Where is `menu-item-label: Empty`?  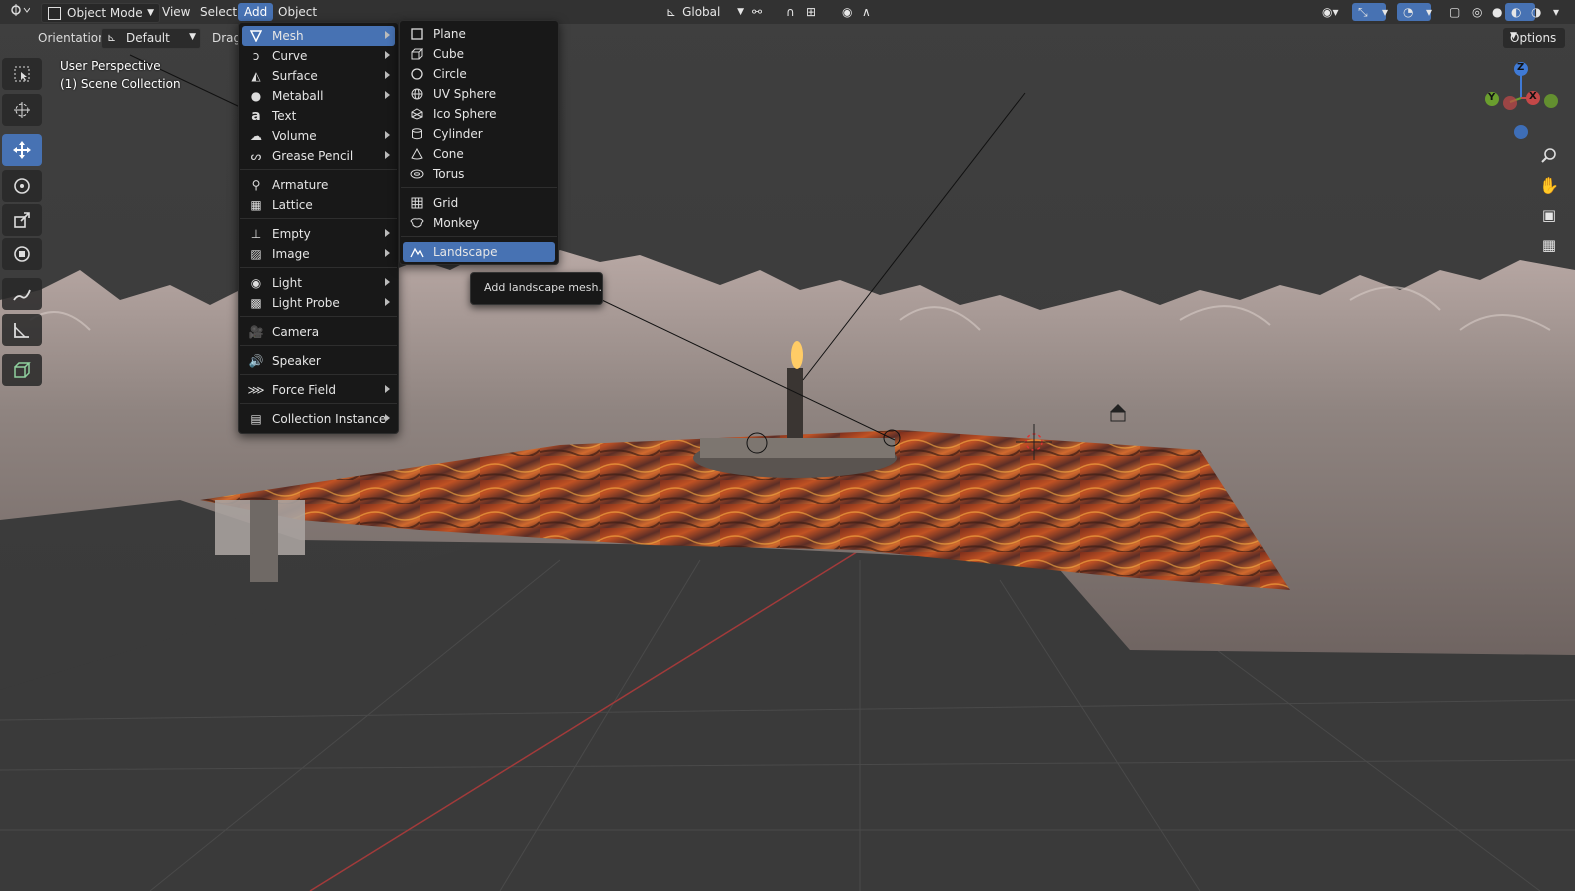
menu-item-label: Empty is located at coordinates (291, 234).